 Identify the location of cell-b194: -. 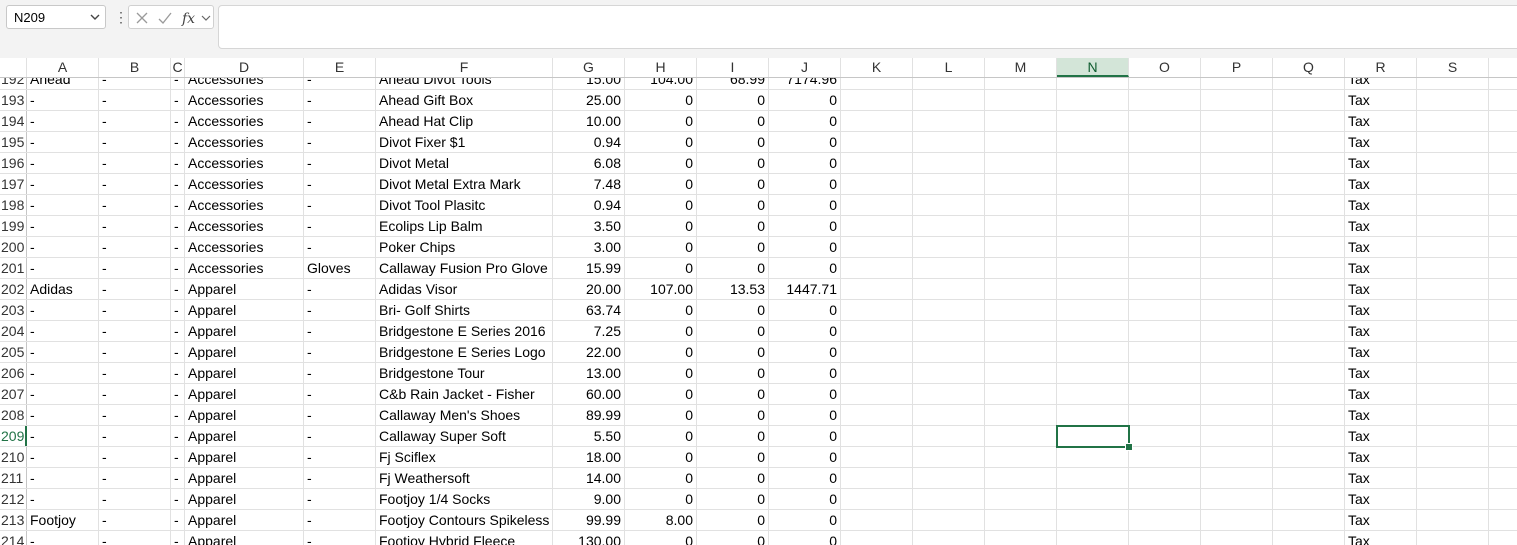
(135, 121).